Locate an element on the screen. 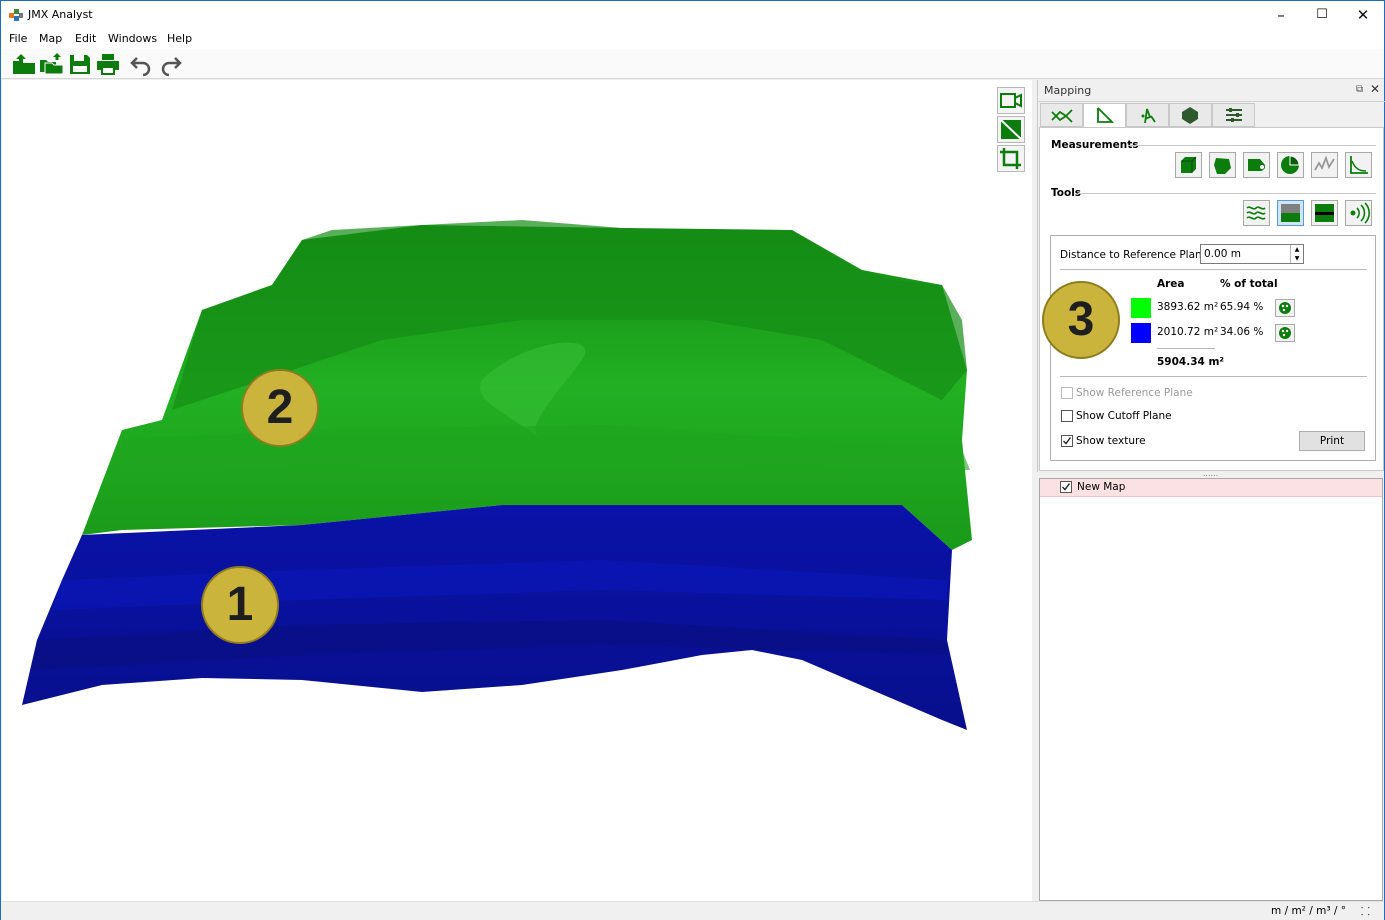 Image resolution: width=1385 pixels, height=920 pixels. marker-1: 1 is located at coordinates (240, 605).